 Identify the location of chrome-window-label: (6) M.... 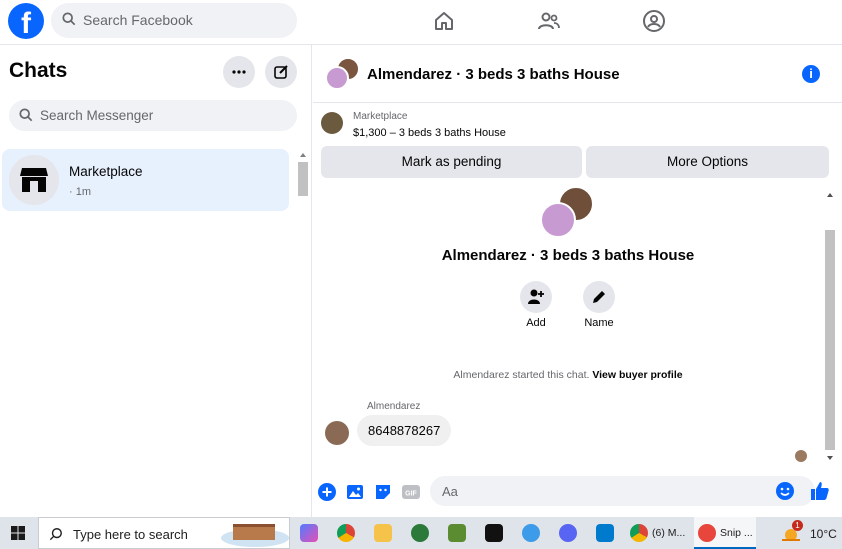
(668, 533).